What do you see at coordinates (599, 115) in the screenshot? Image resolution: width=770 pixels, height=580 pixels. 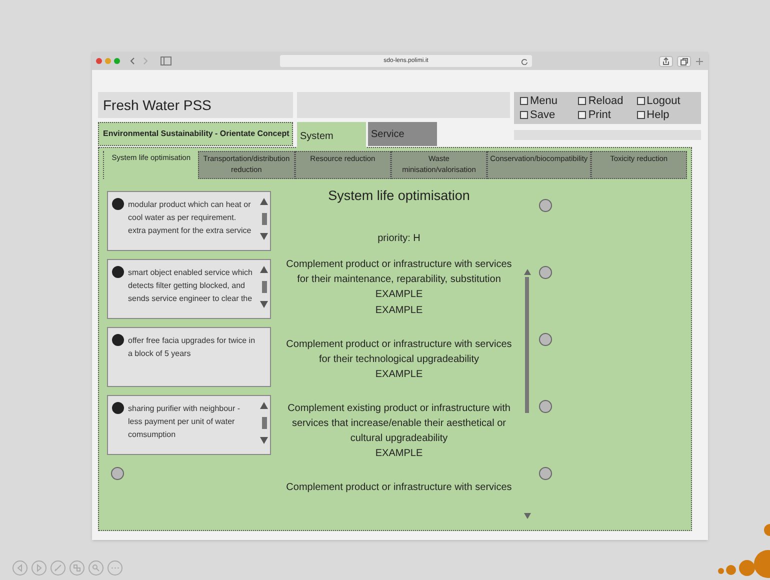 I see `checkbox-label: Print` at bounding box center [599, 115].